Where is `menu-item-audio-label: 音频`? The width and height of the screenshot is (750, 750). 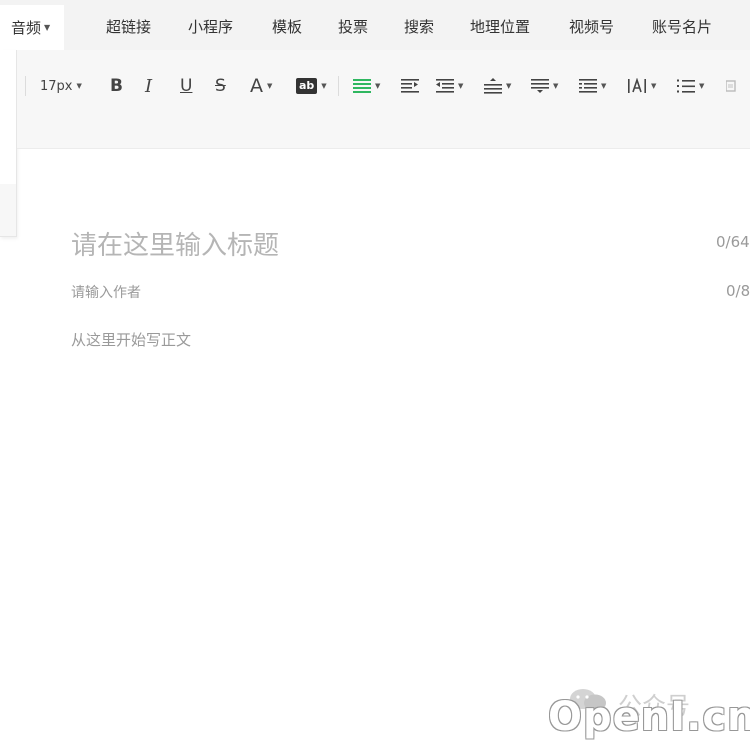 menu-item-audio-label: 音频 is located at coordinates (26, 28).